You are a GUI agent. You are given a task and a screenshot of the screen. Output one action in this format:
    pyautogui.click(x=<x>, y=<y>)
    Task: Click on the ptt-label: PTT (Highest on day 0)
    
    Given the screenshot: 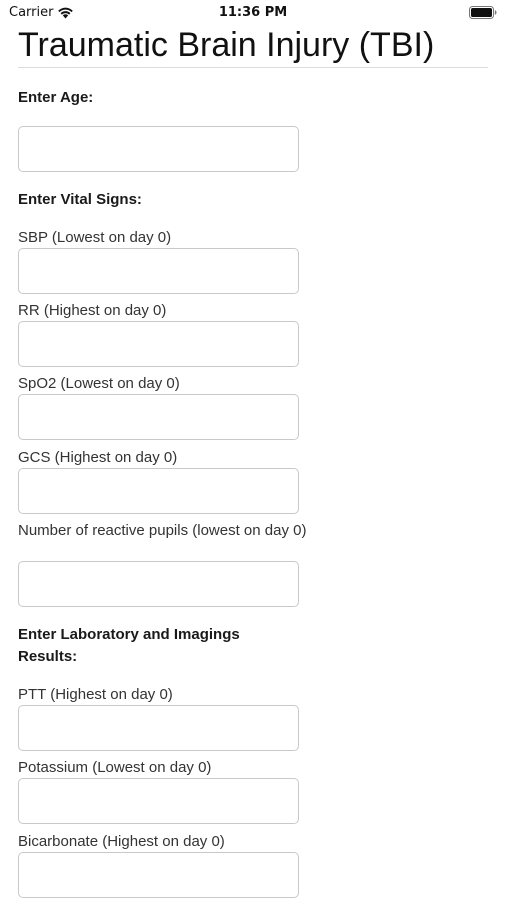 What is the action you would take?
    pyautogui.click(x=95, y=694)
    